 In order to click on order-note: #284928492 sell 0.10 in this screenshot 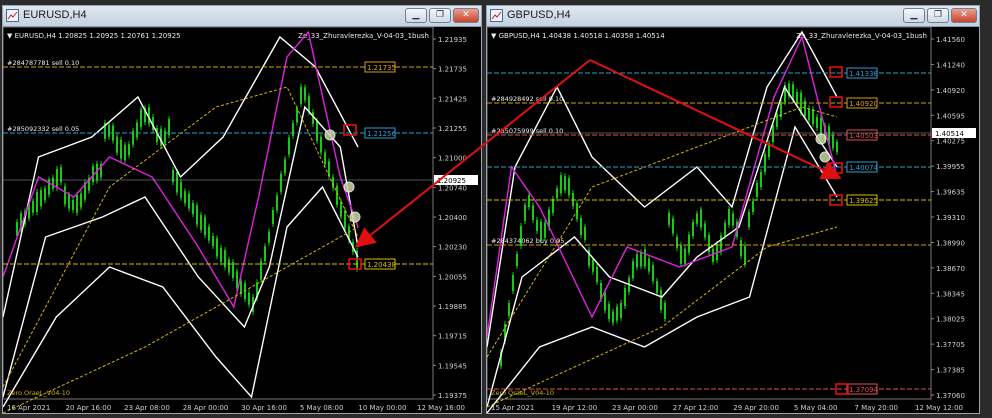, I will do `click(527, 99)`.